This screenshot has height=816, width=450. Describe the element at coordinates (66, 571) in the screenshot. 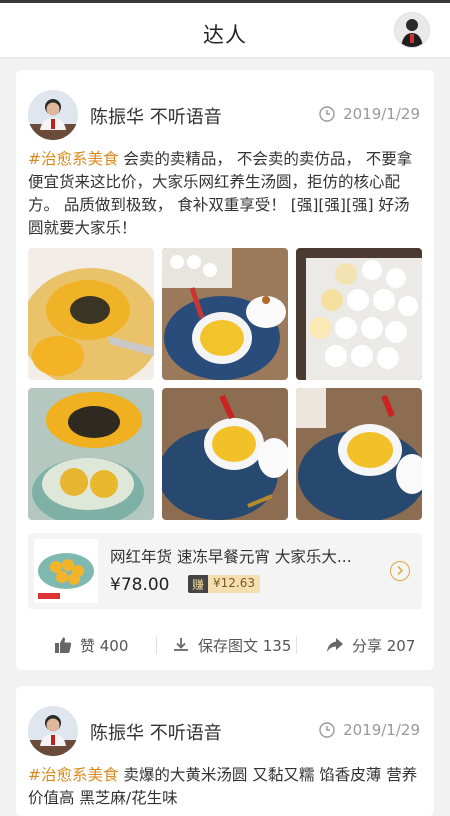

I see `product-thumbnail` at that location.